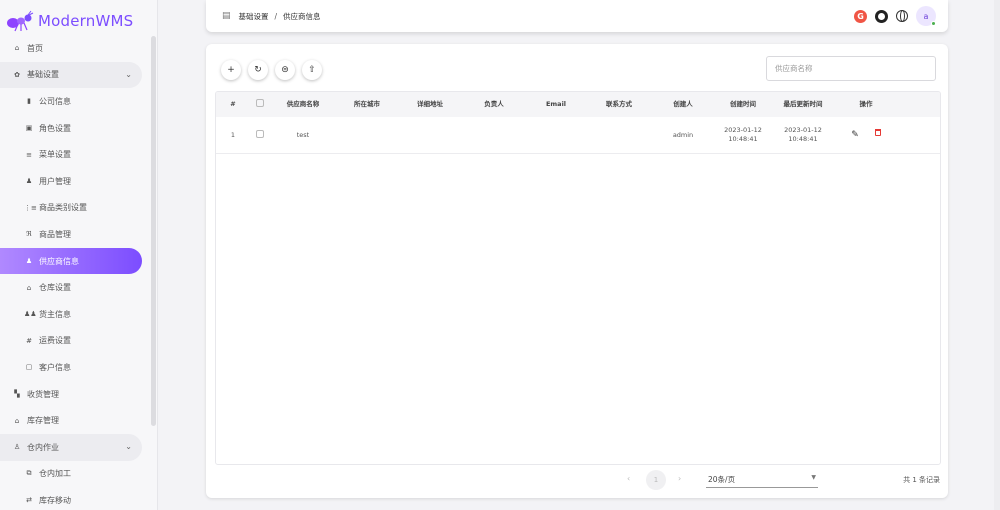 This screenshot has height=510, width=1000. I want to click on breadcrumb: ▤ 基础设置 / 供应商信息, so click(271, 16).